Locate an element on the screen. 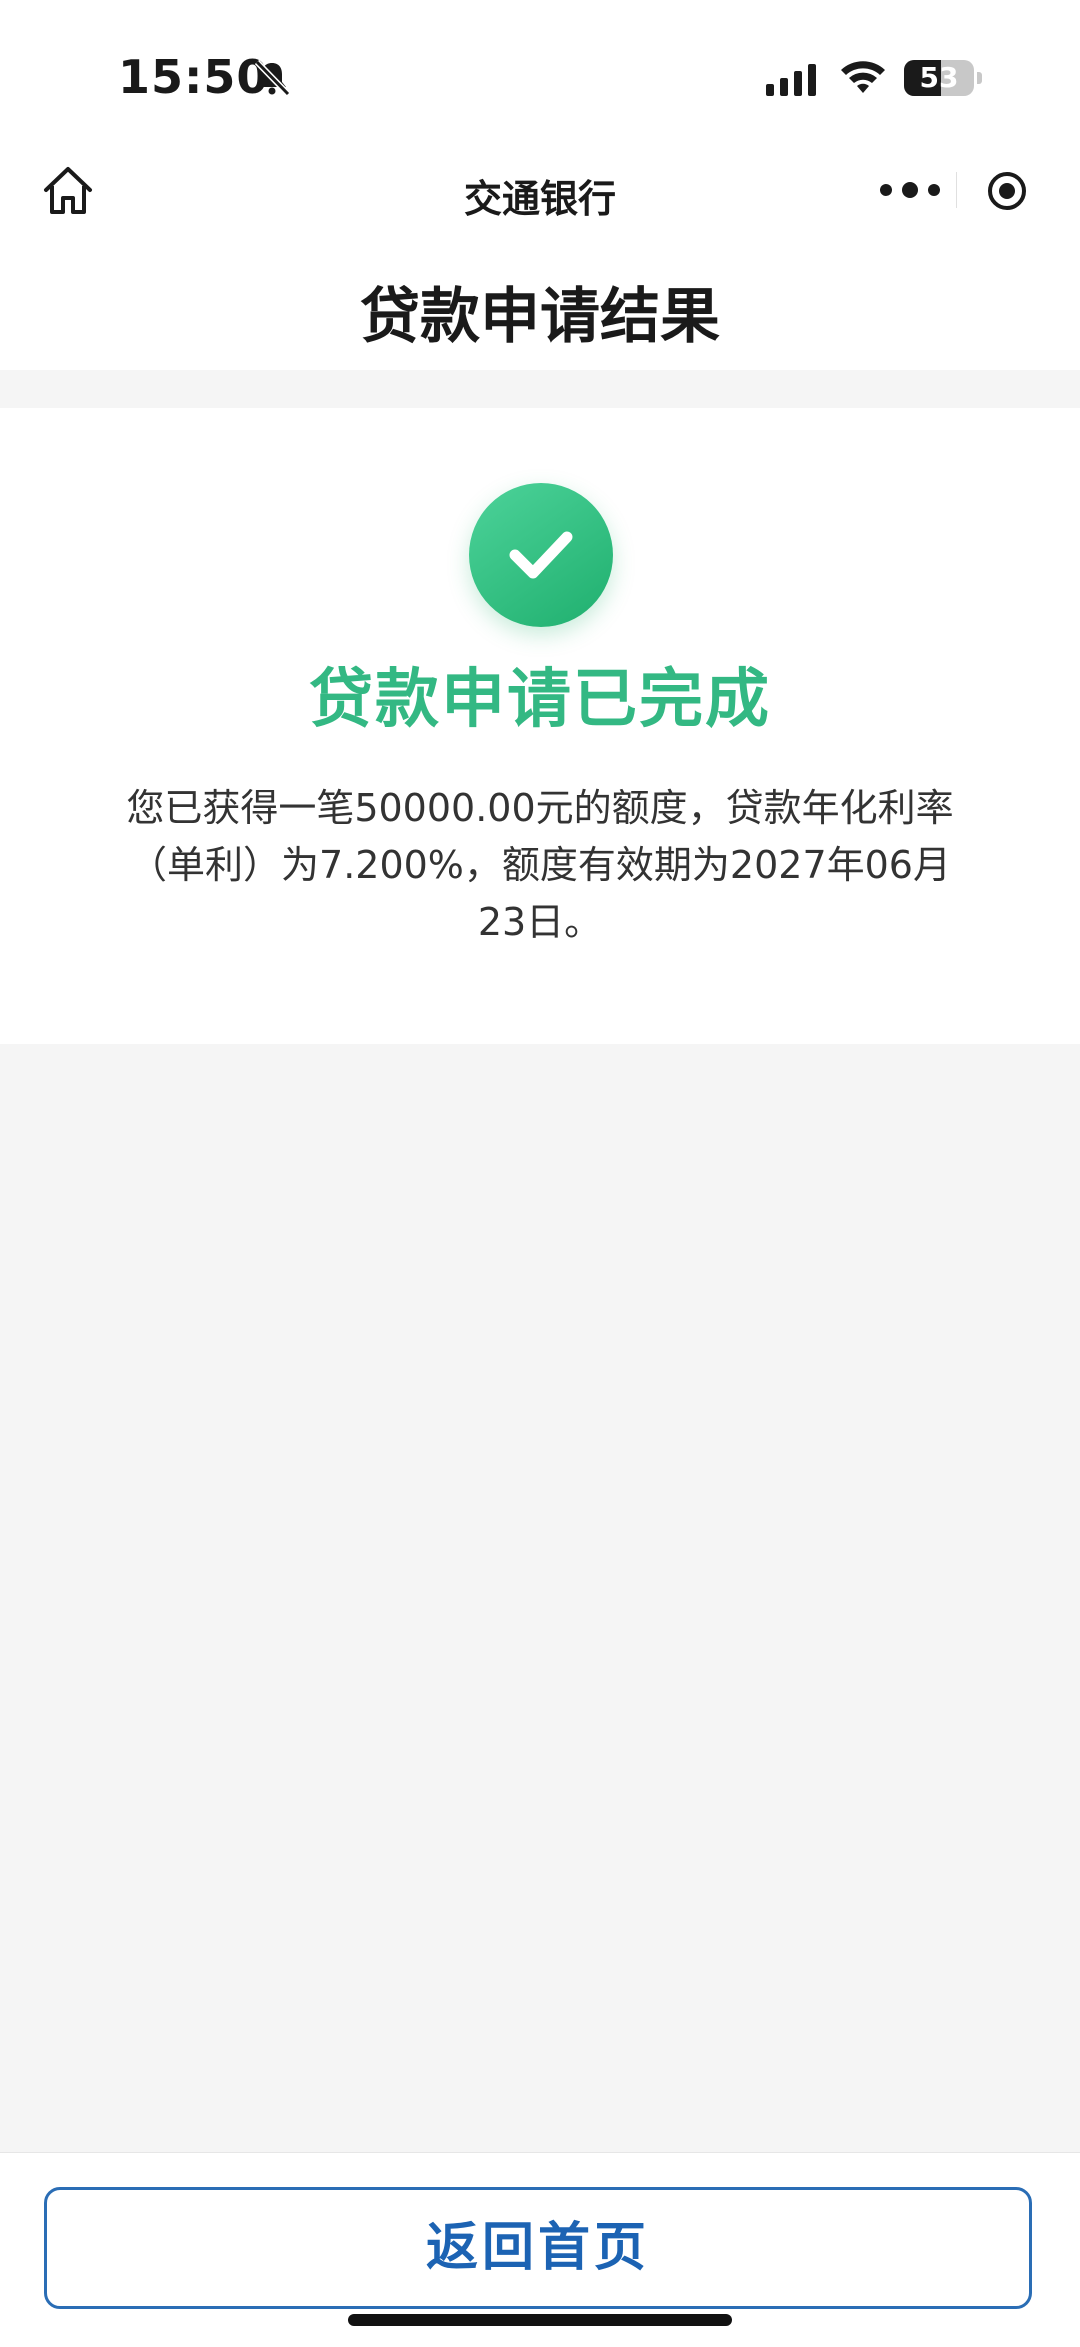  battery-icon: 53 is located at coordinates (944, 79).